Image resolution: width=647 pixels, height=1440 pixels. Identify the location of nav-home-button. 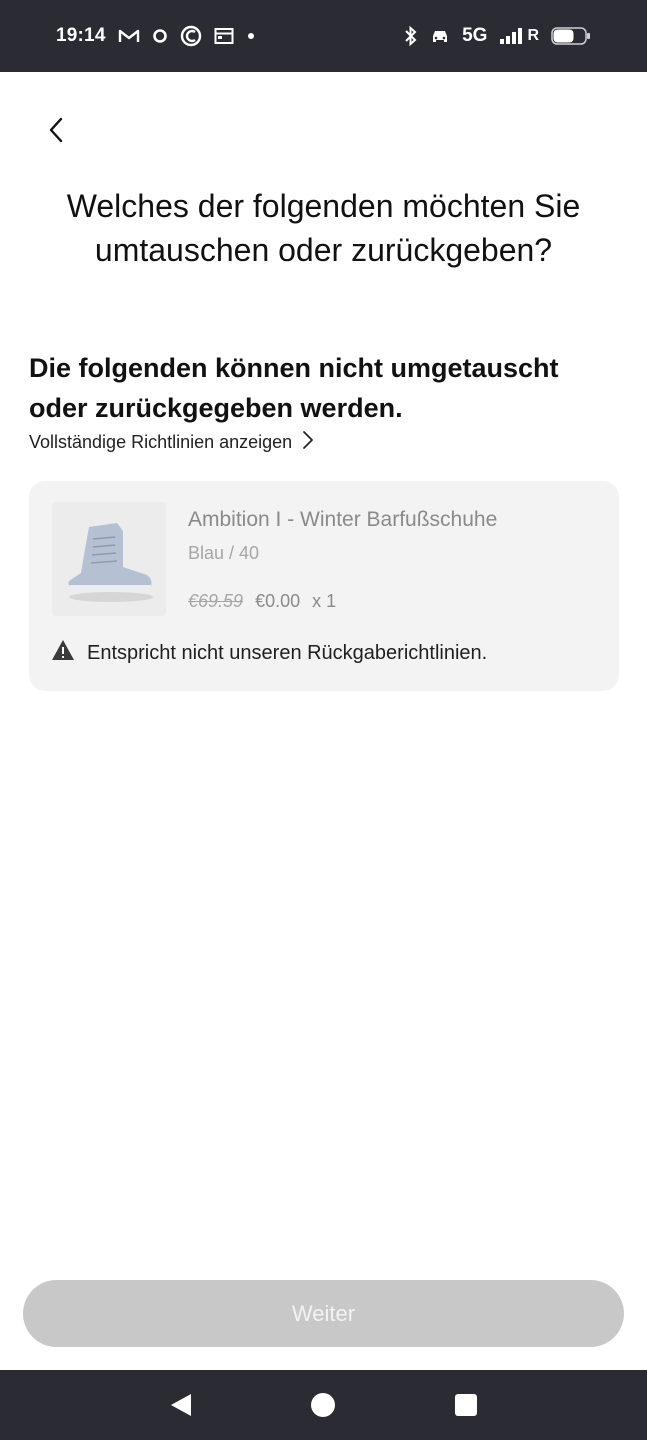
(323, 1405).